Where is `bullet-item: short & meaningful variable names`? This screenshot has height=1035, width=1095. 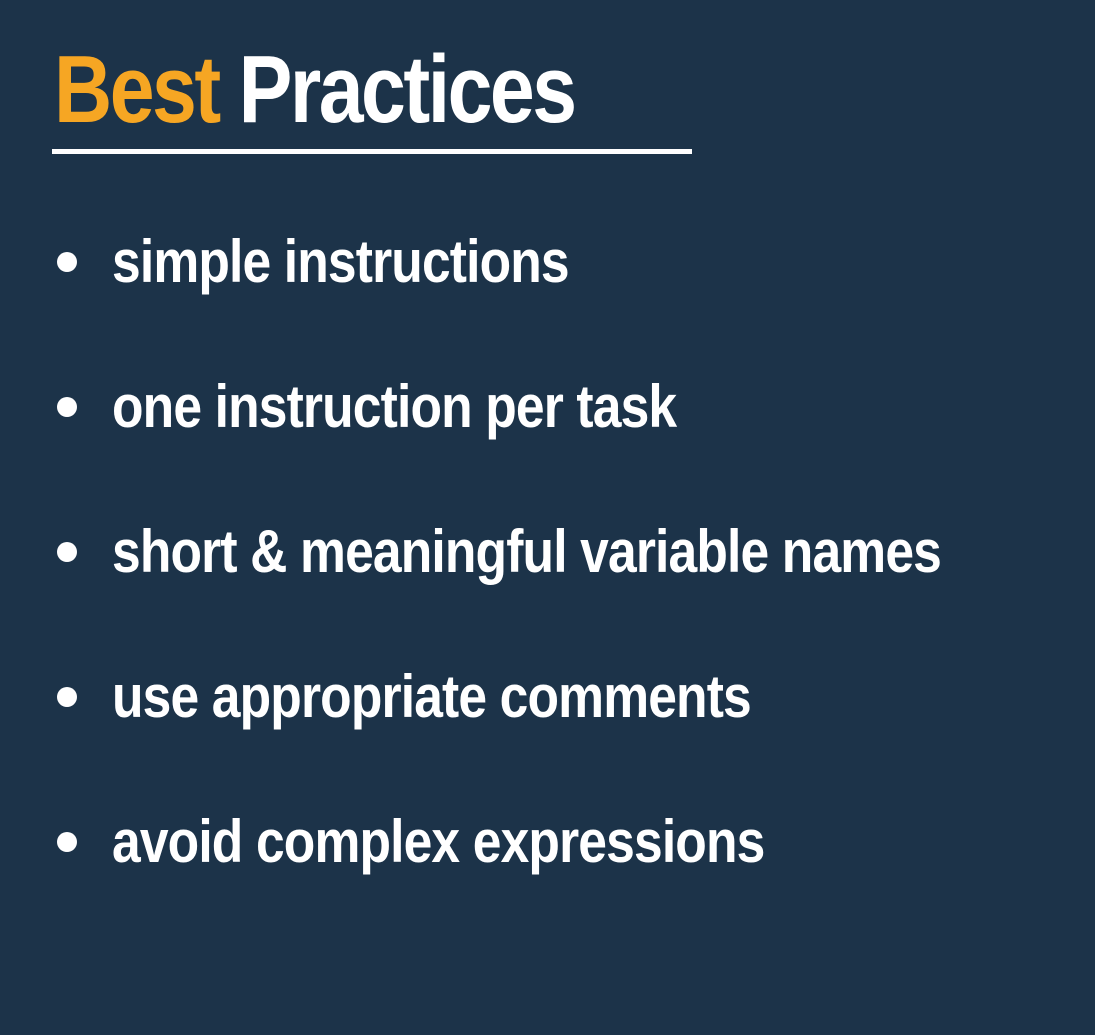
bullet-item: short & meaningful variable names is located at coordinates (567, 552).